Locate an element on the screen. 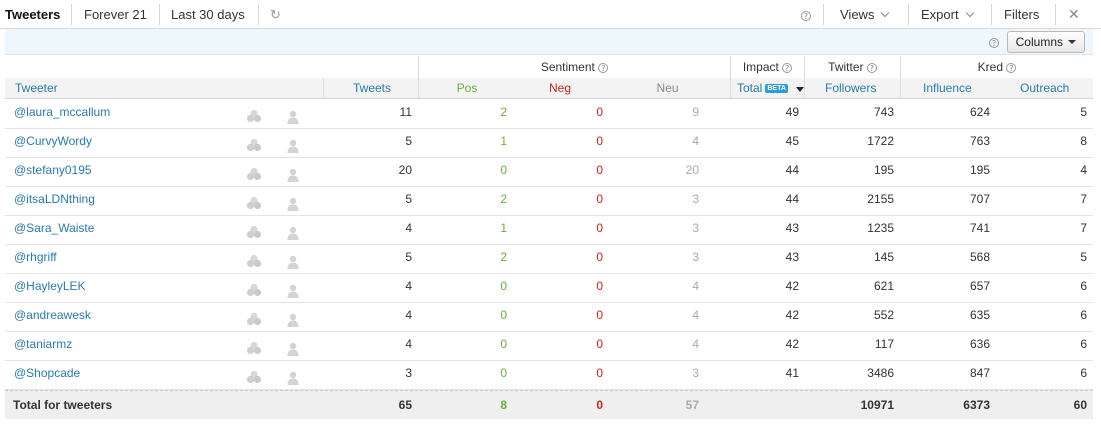  kred-outreach: 7 is located at coordinates (1083, 199).